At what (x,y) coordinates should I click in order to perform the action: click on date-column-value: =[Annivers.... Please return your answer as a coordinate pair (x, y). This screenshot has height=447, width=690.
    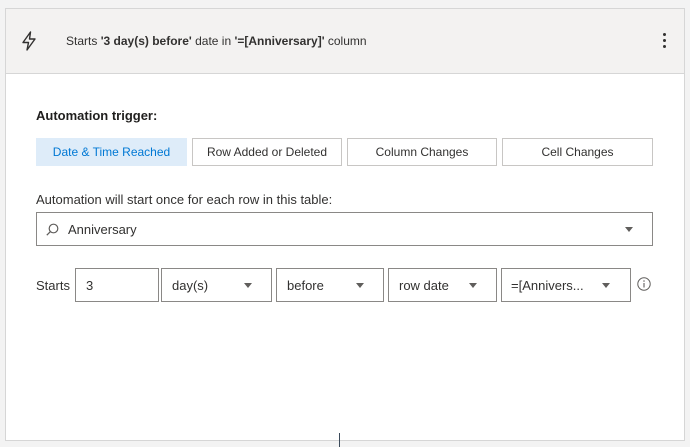
    Looking at the image, I should click on (547, 285).